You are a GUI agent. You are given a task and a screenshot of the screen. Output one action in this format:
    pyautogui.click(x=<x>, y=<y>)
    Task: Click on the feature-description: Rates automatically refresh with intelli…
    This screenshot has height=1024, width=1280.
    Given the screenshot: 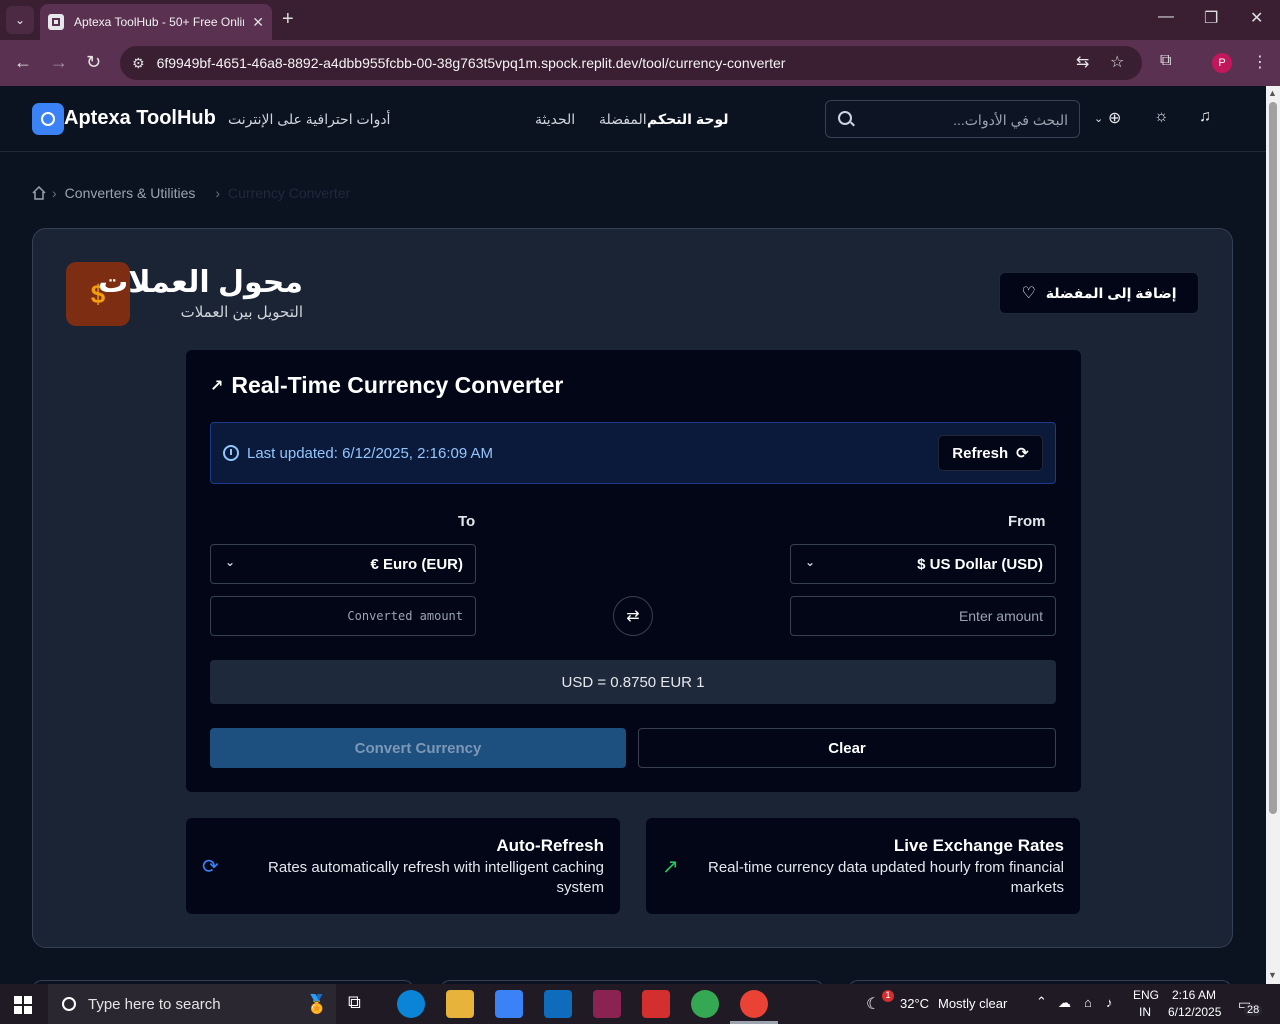 What is the action you would take?
    pyautogui.click(x=436, y=878)
    